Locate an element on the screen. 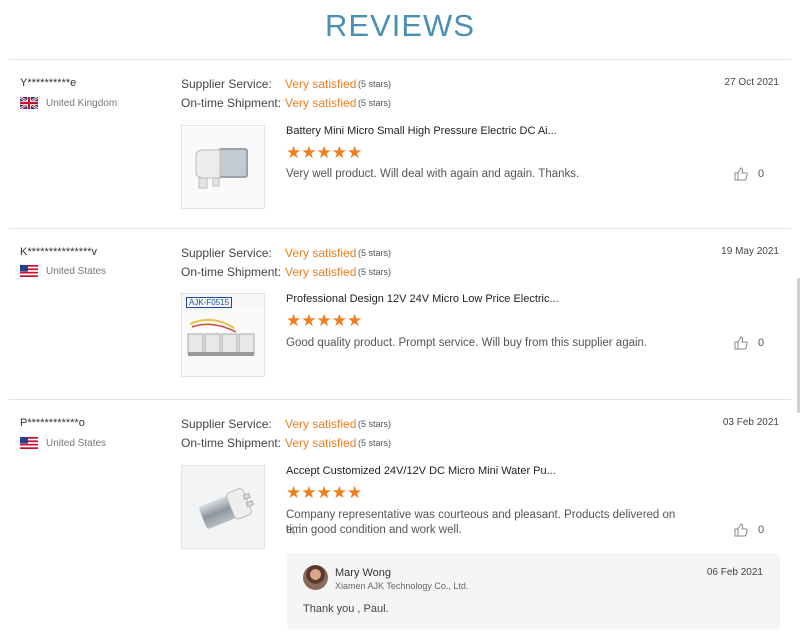  page-title: REVIEWS is located at coordinates (400, 25).